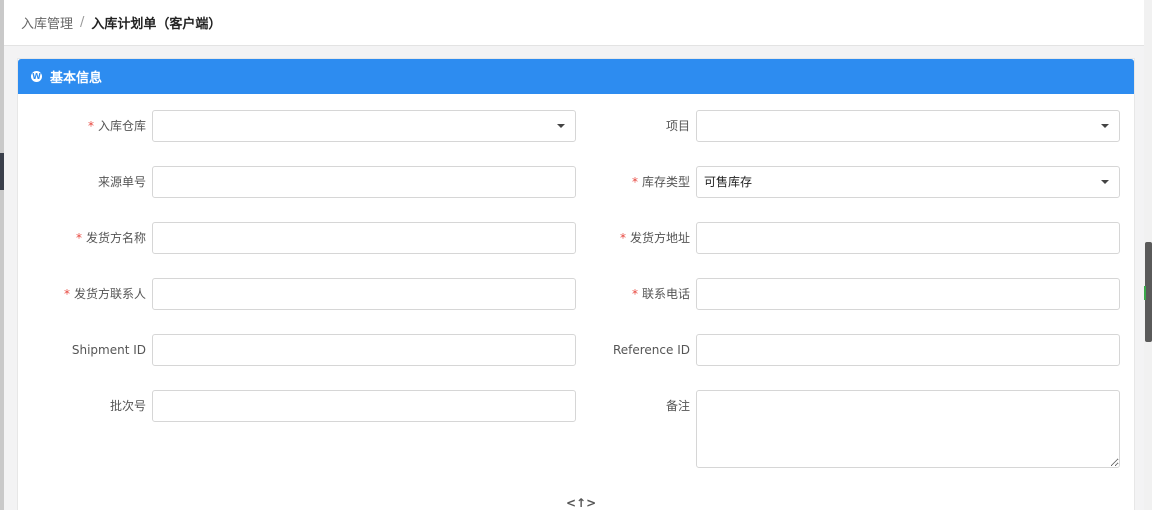 The height and width of the screenshot is (510, 1152). I want to click on panel-header: W 基本信息, so click(576, 76).